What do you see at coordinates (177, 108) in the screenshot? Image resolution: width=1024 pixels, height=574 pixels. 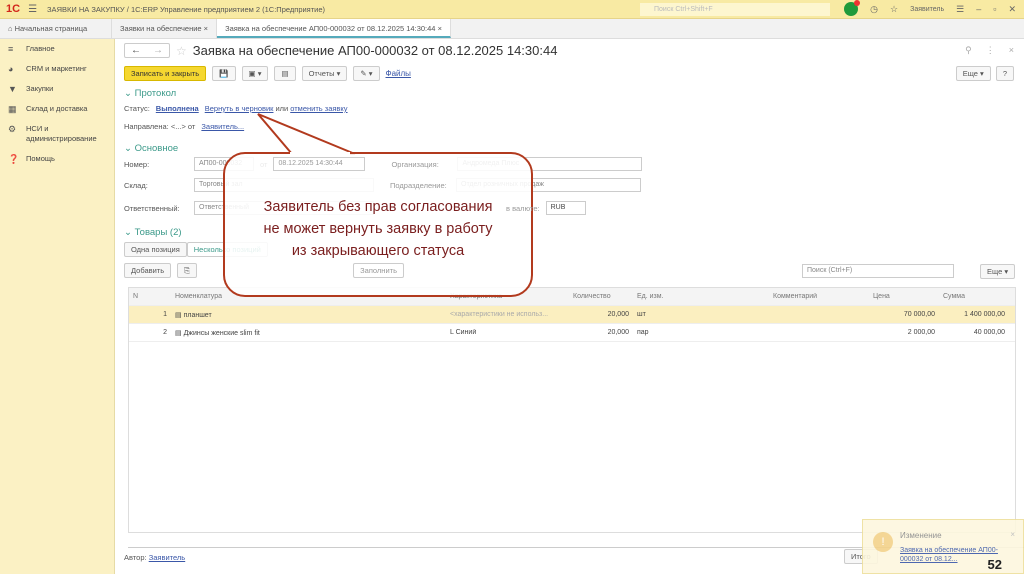 I see `status-value-link: Выполнена` at bounding box center [177, 108].